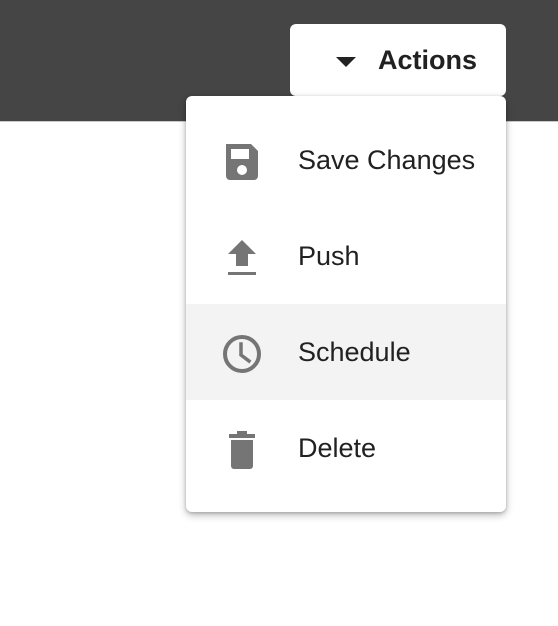 This screenshot has width=558, height=626. I want to click on menu-item-delete: Delete, so click(346, 448).